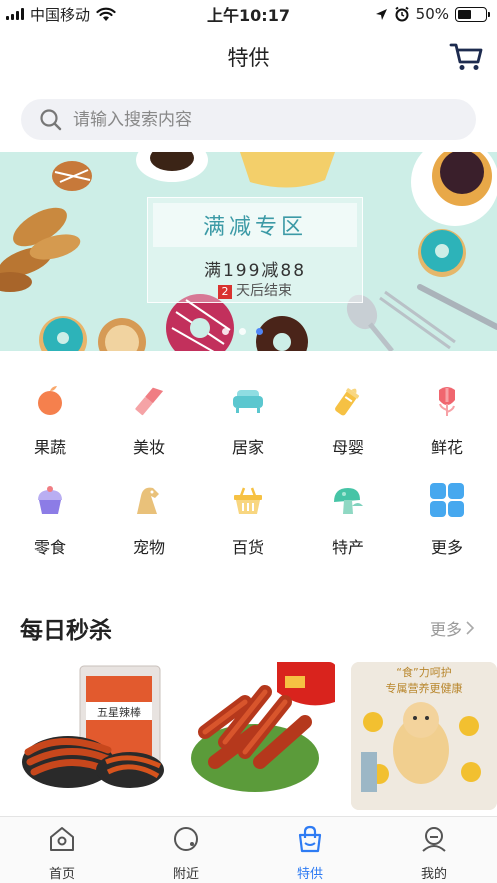 This screenshot has width=497, height=883. I want to click on search-bar, so click(248, 119).